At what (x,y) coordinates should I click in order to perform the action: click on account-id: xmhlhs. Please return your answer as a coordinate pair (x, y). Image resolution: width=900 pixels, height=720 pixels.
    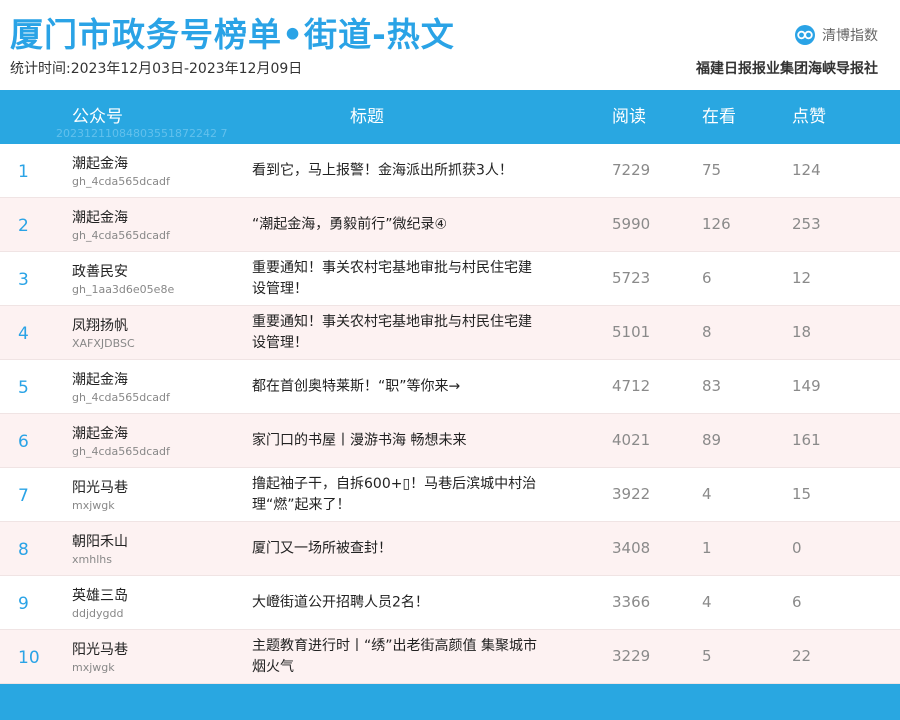
    Looking at the image, I should click on (92, 559).